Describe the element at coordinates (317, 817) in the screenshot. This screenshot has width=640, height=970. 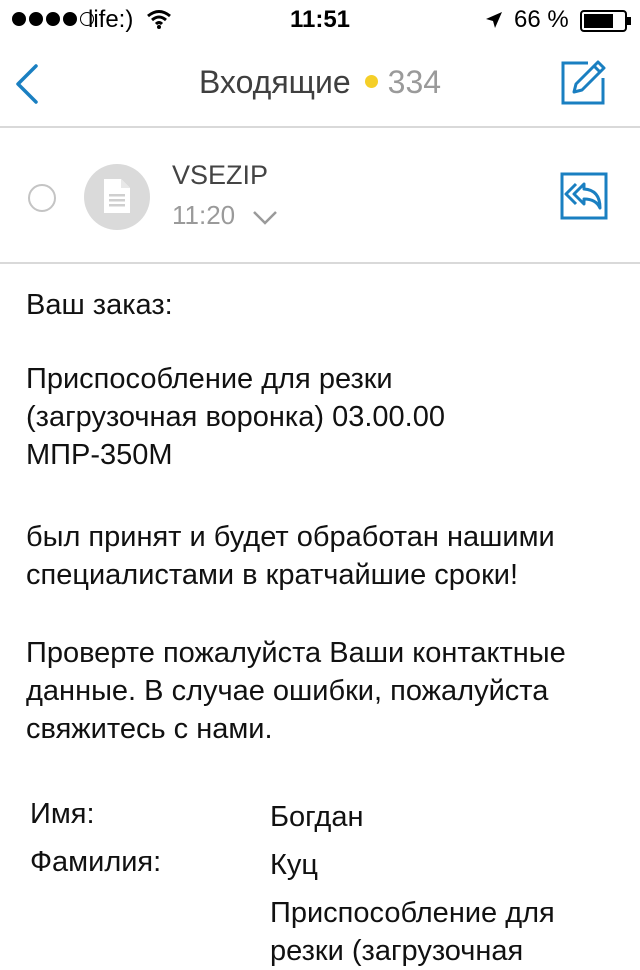
I see `field-value: Богдан` at that location.